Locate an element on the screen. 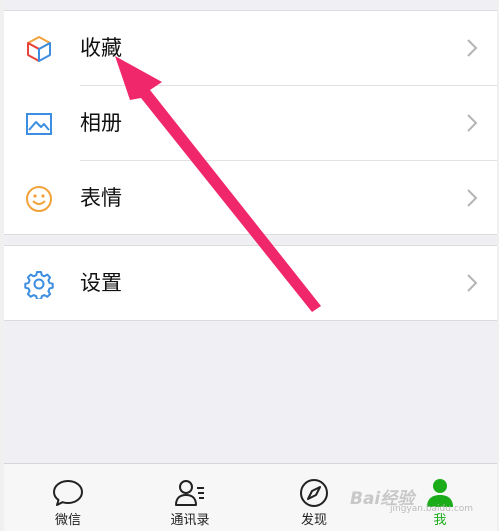  menu-item-label: 收藏 is located at coordinates (101, 48).